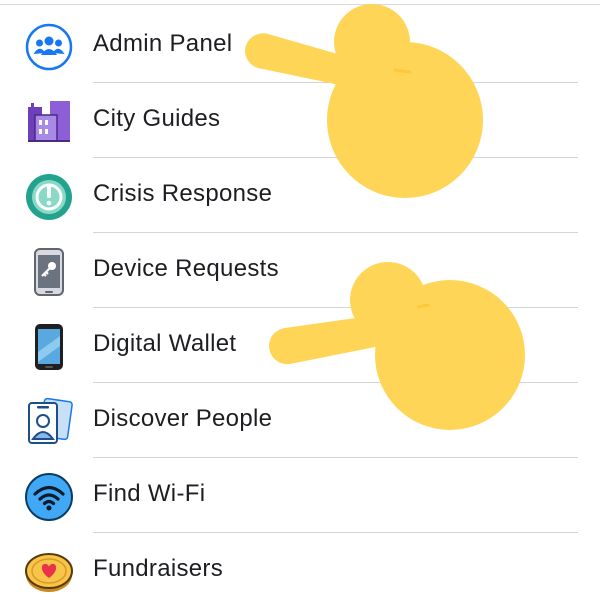 The height and width of the screenshot is (608, 600). What do you see at coordinates (49, 47) in the screenshot?
I see `admin-panel-icon` at bounding box center [49, 47].